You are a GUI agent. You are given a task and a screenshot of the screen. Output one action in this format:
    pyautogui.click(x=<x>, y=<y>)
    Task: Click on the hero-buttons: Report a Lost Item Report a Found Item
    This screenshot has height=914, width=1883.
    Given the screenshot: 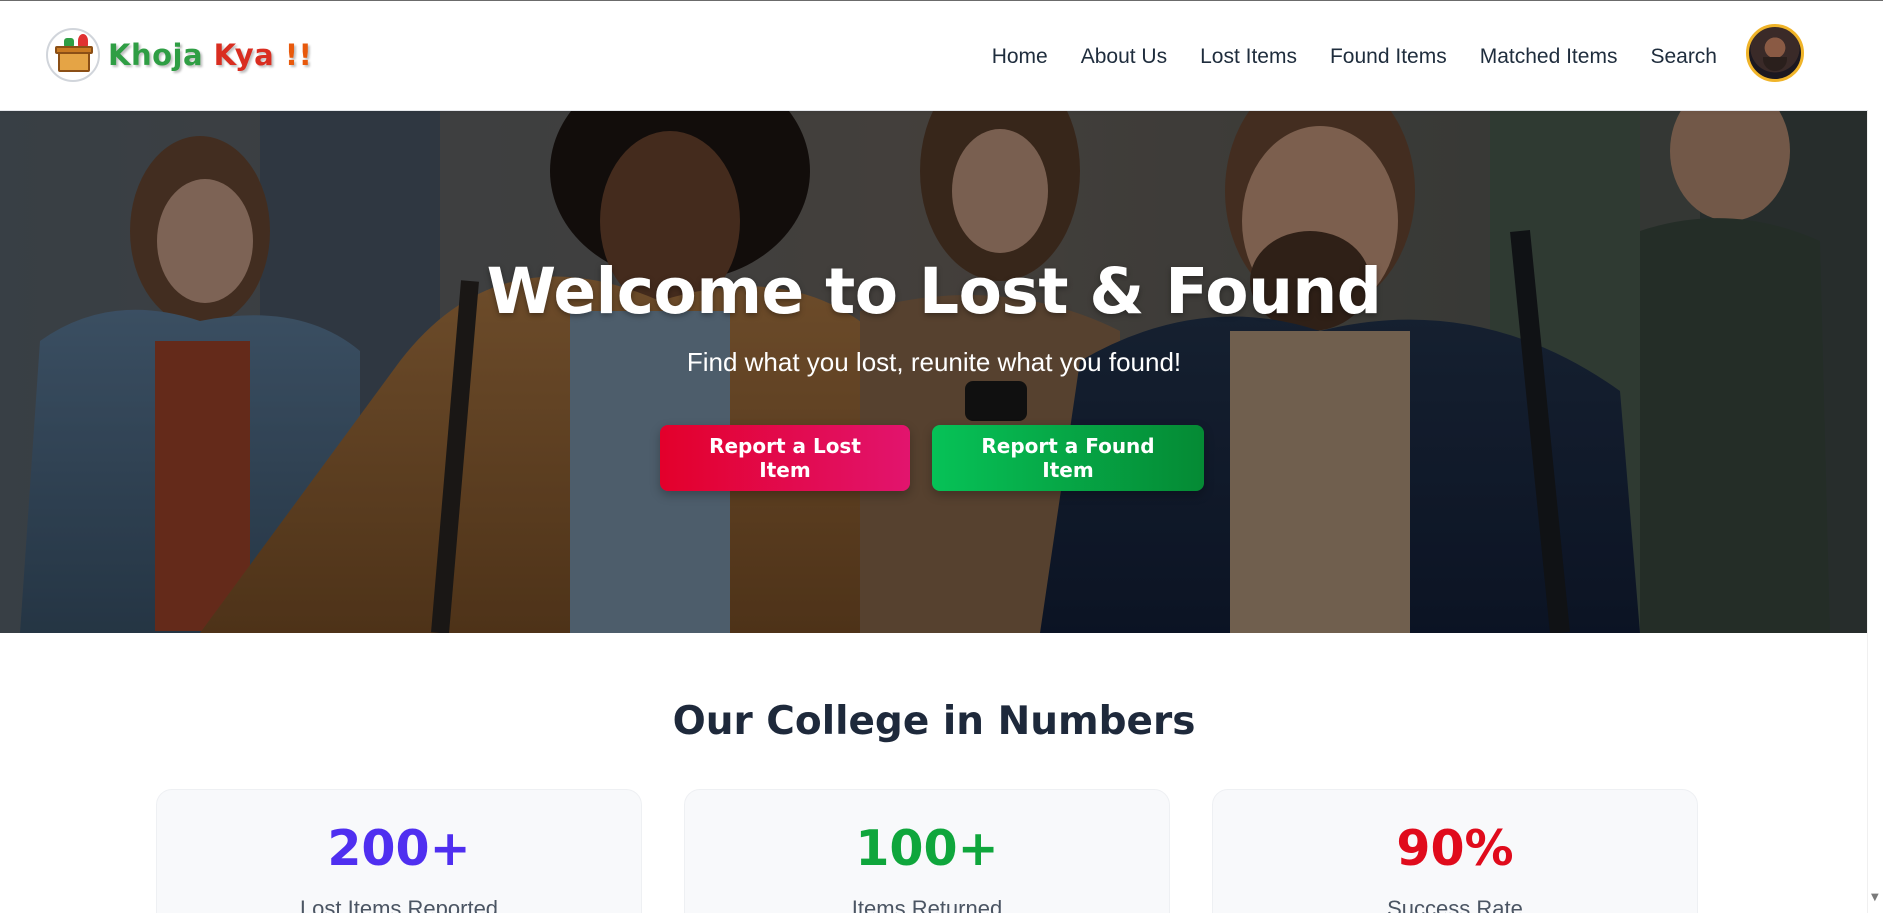 What is the action you would take?
    pyautogui.click(x=934, y=458)
    